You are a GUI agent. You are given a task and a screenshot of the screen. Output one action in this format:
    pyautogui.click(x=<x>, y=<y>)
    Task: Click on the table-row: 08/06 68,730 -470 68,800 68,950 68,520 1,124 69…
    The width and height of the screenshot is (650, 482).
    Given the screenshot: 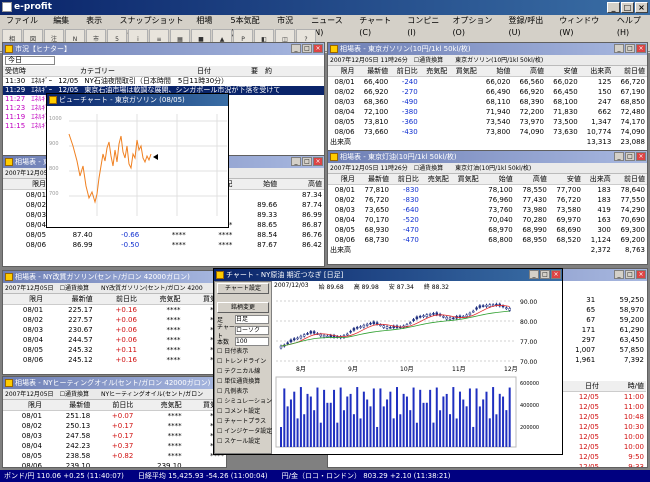 What is the action you would take?
    pyautogui.click(x=487, y=240)
    